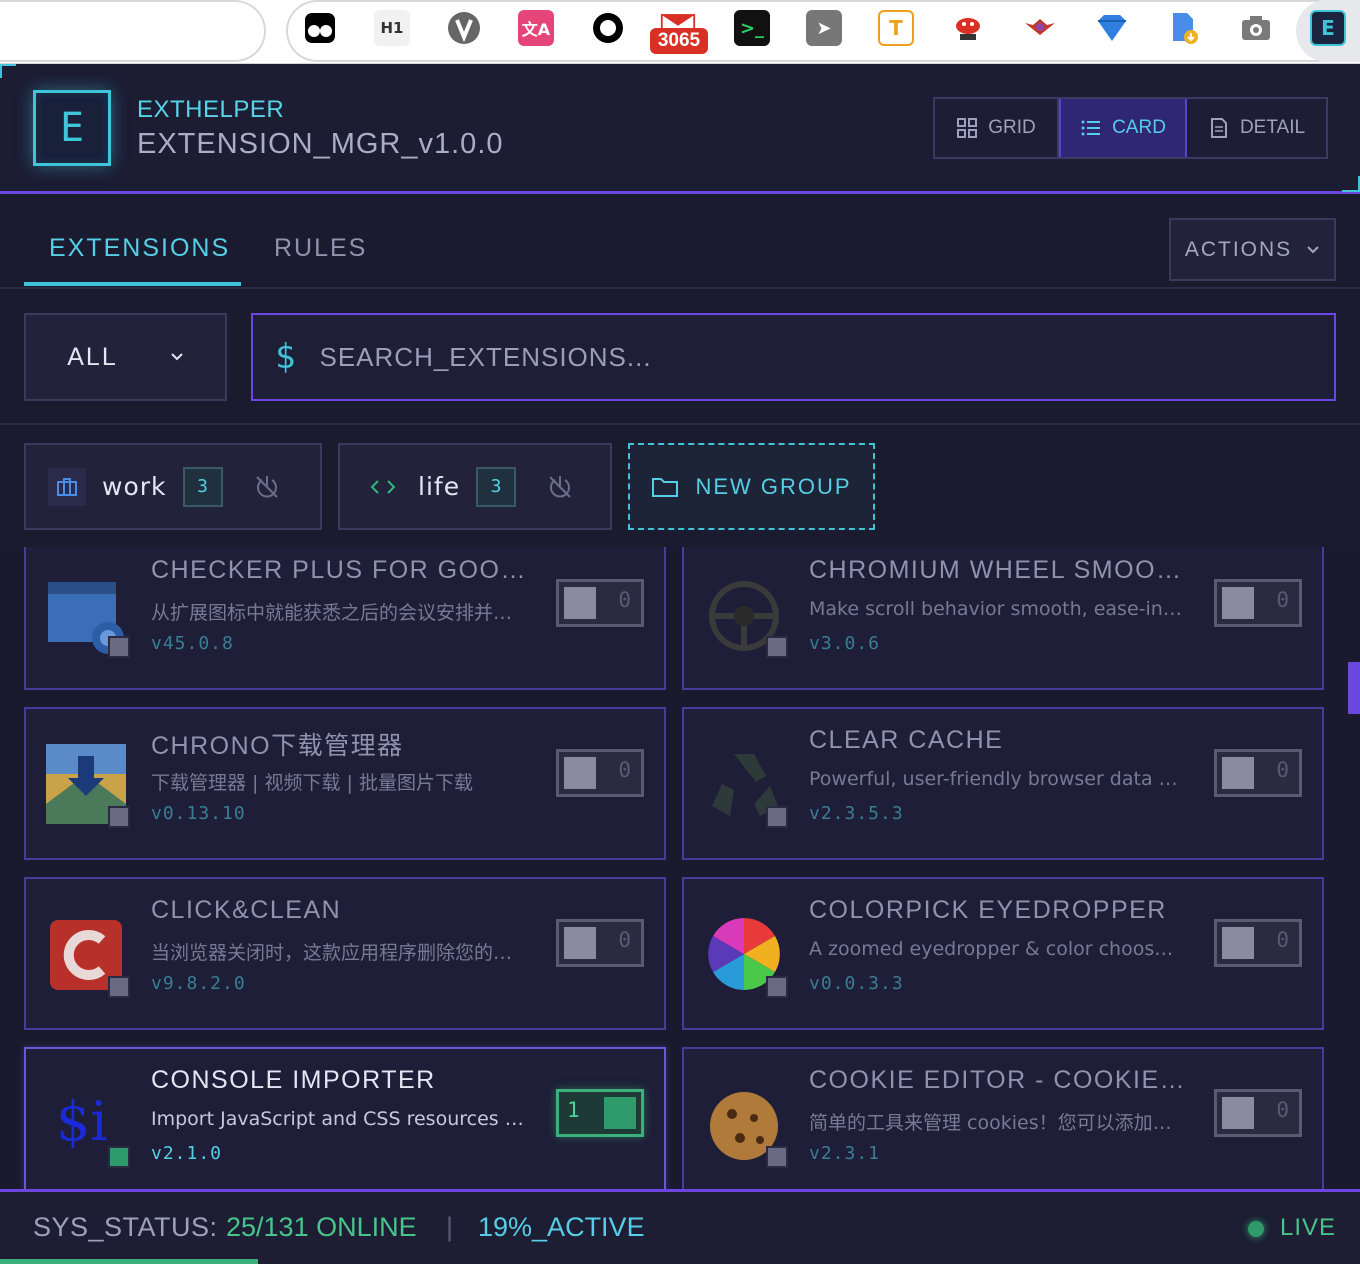  I want to click on extension-name: CLEAR CACHE, so click(906, 740).